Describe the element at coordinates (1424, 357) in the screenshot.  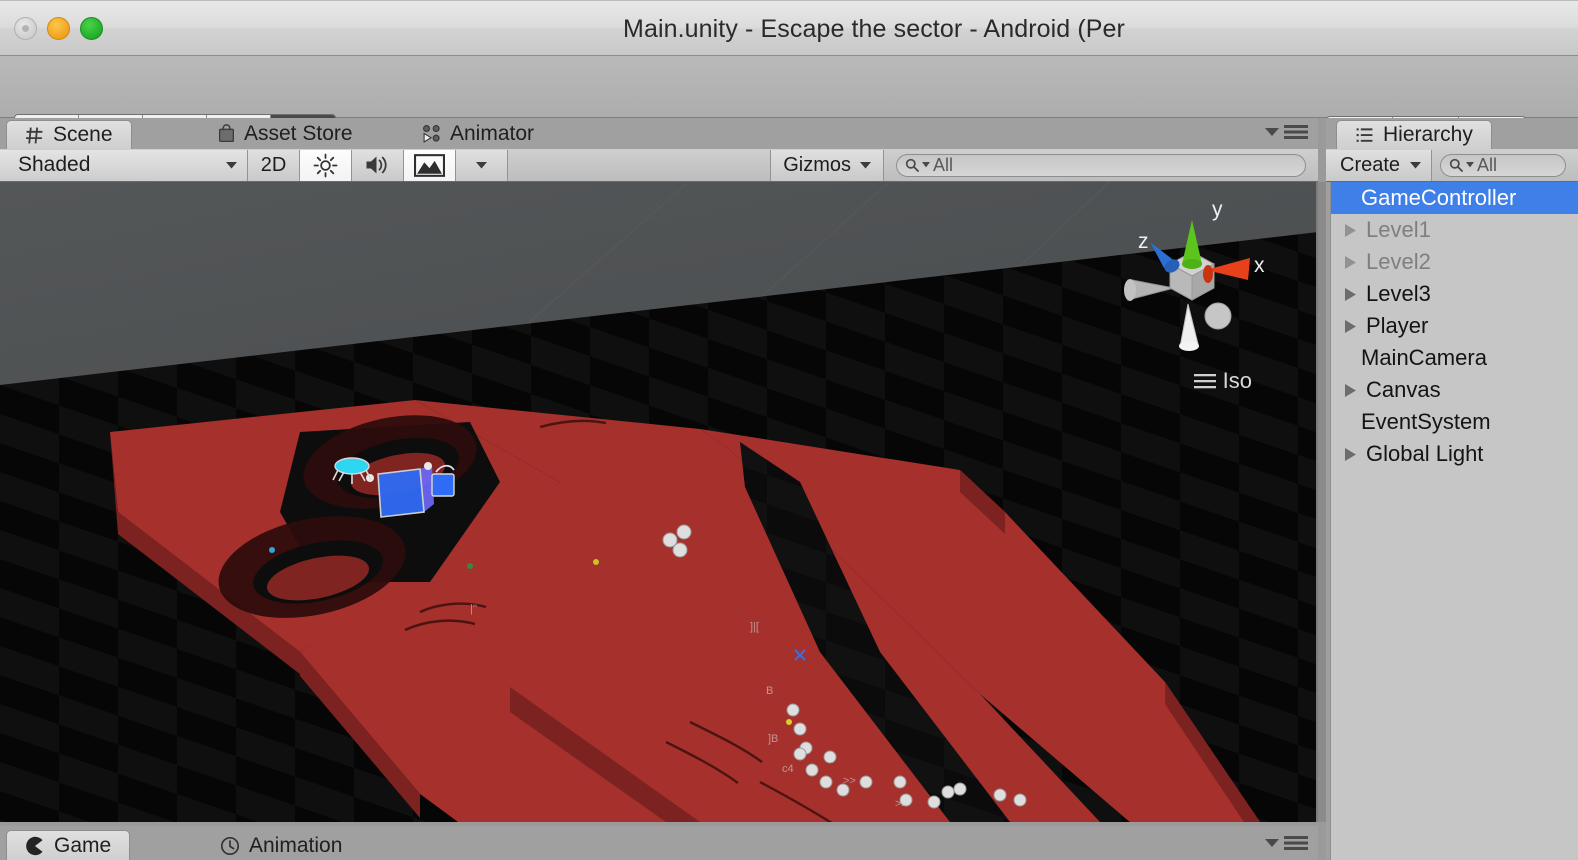
I see `hierarchy-item-label: MainCamera` at that location.